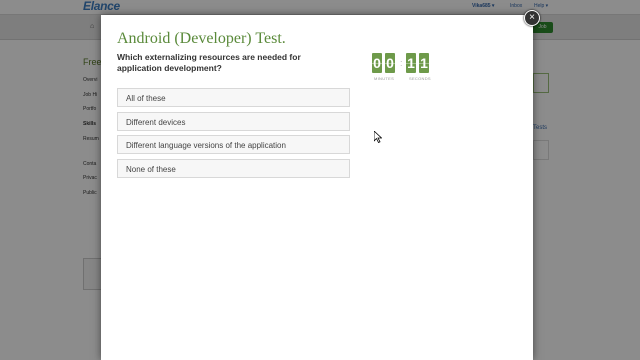 This screenshot has height=360, width=640. What do you see at coordinates (201, 38) in the screenshot?
I see `test-title: Android (Developer) Test.` at bounding box center [201, 38].